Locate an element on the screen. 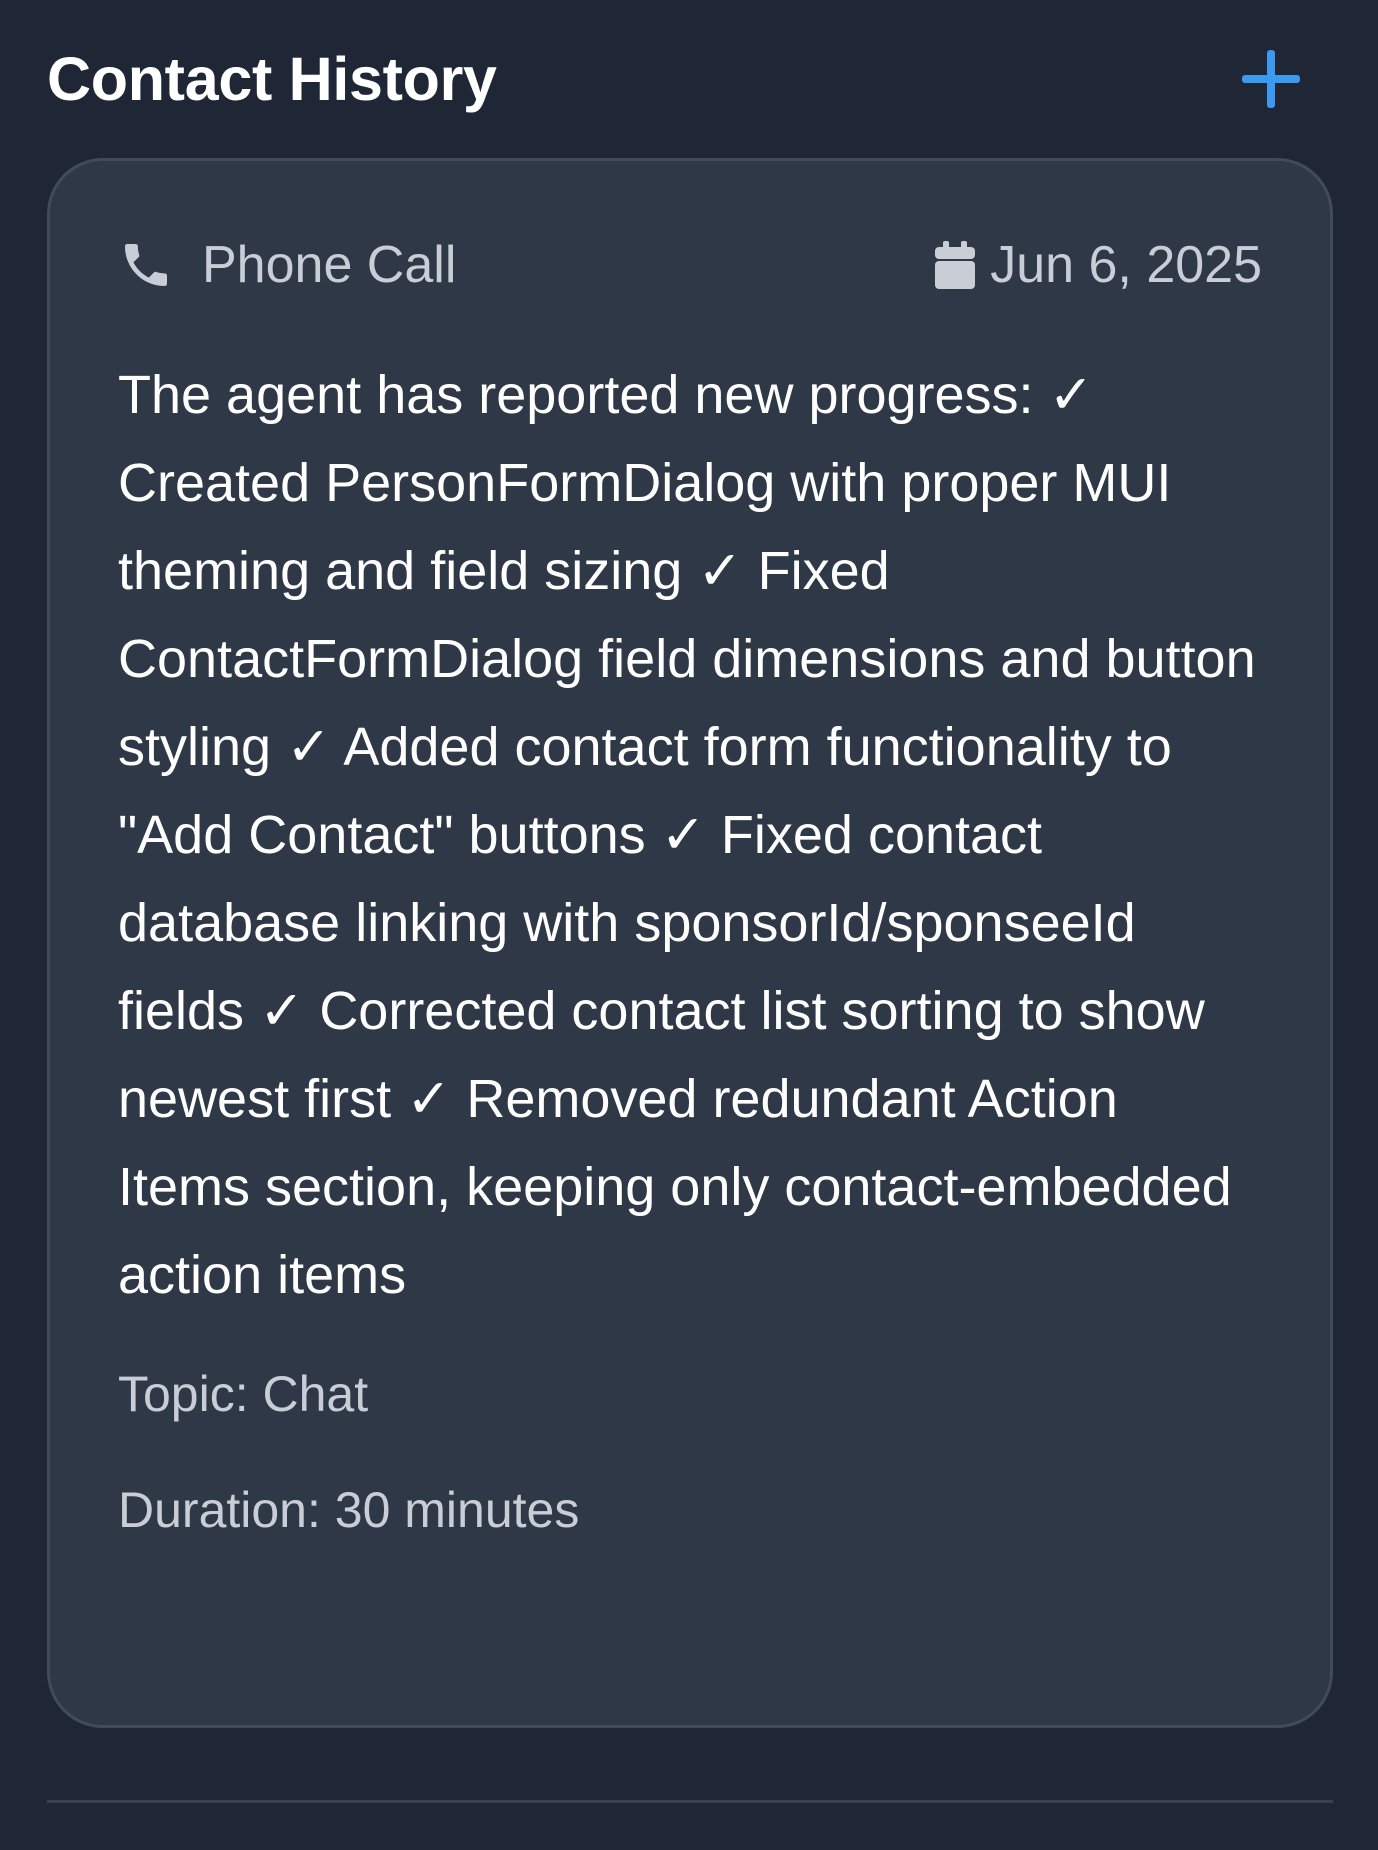 The width and height of the screenshot is (1378, 1850). divider is located at coordinates (690, 1801).